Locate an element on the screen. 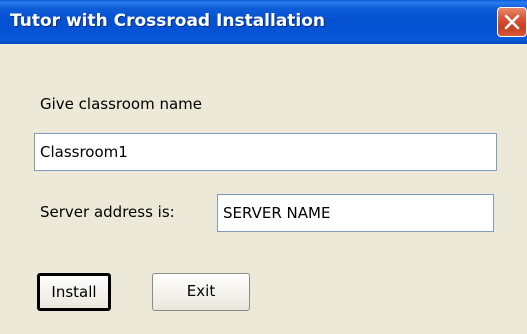  classroom-name-input: Classroom1 is located at coordinates (265, 152).